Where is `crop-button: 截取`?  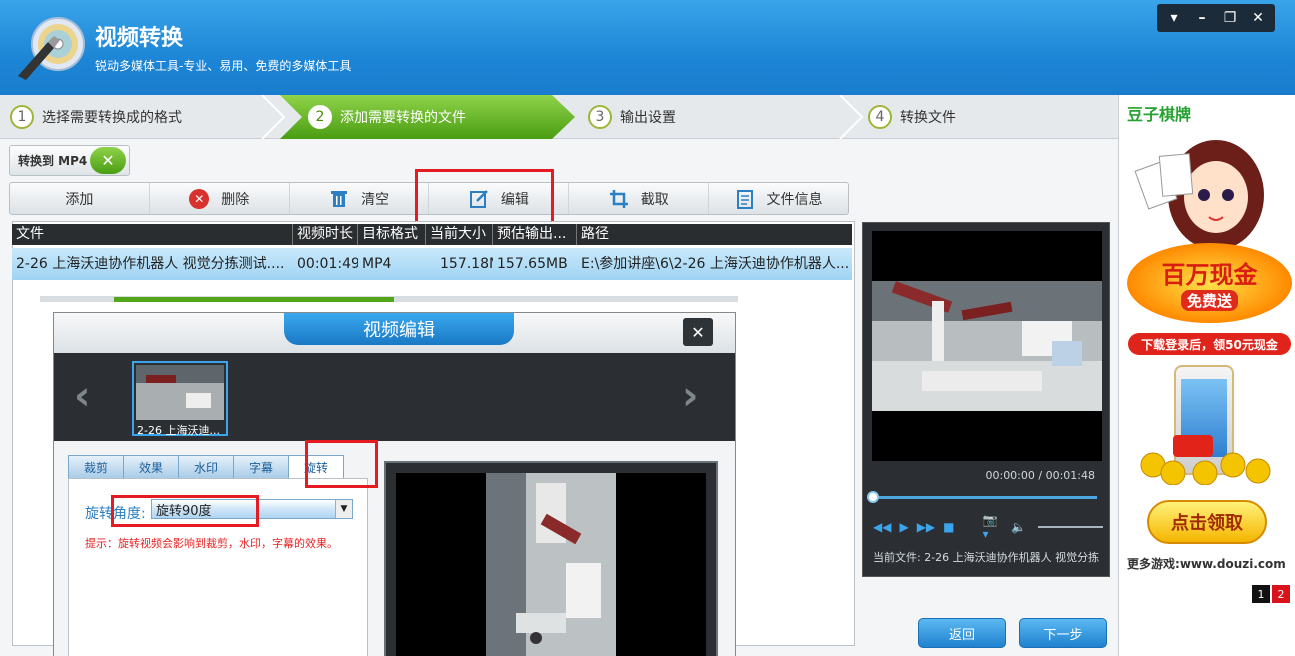
crop-button: 截取 is located at coordinates (639, 198).